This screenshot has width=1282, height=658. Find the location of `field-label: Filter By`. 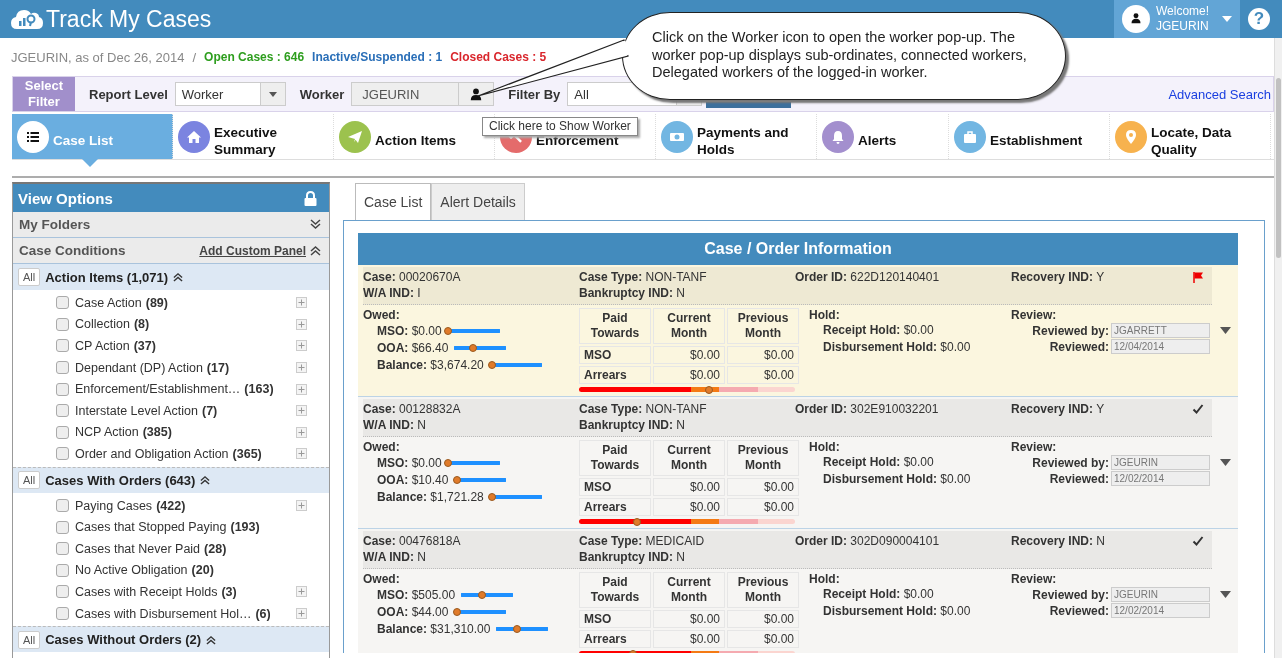

field-label: Filter By is located at coordinates (534, 94).